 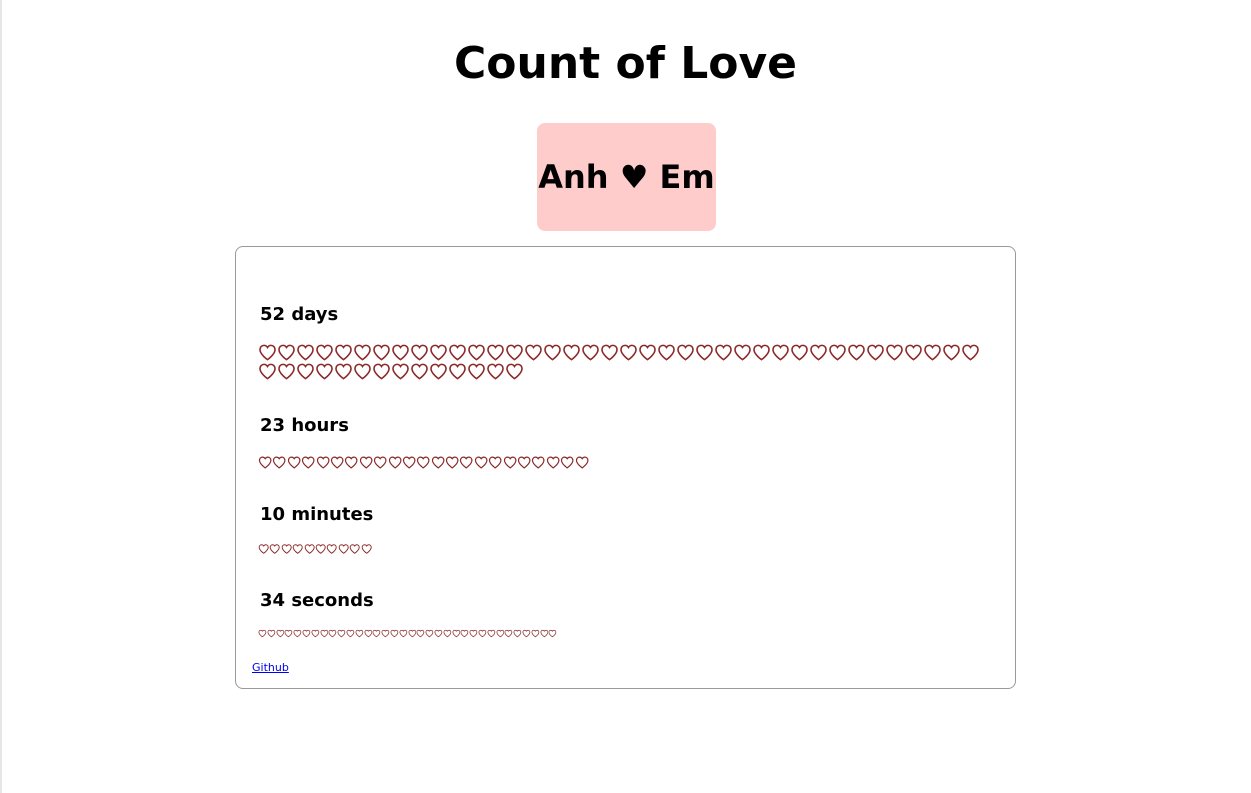 I want to click on seconds-hearts, so click(x=628, y=633).